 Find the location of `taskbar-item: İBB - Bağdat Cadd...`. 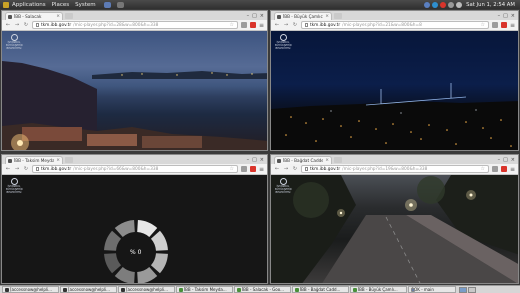

taskbar-item: İBB - Bağdat Cadd... is located at coordinates (320, 289).